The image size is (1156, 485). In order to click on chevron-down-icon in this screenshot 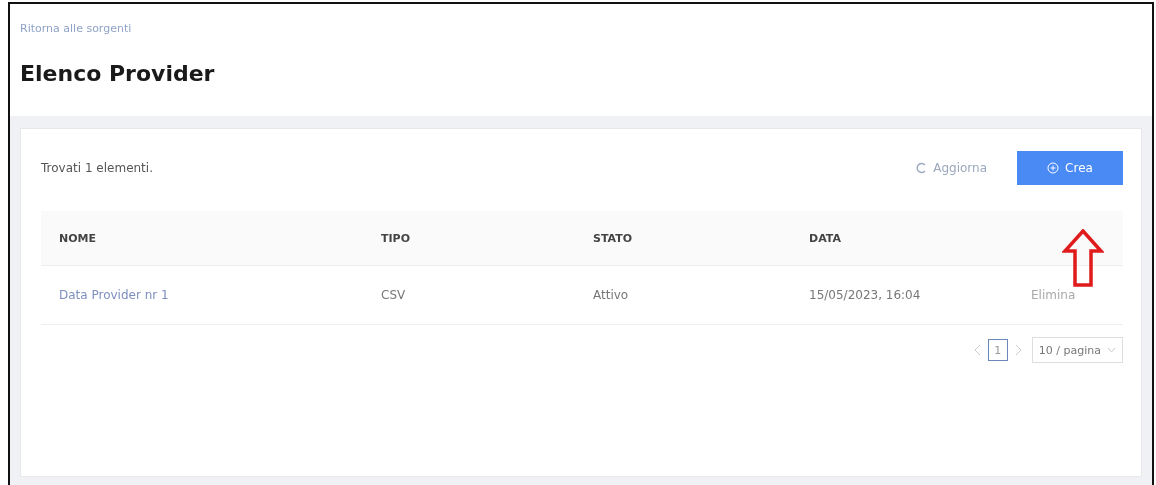, I will do `click(1111, 350)`.